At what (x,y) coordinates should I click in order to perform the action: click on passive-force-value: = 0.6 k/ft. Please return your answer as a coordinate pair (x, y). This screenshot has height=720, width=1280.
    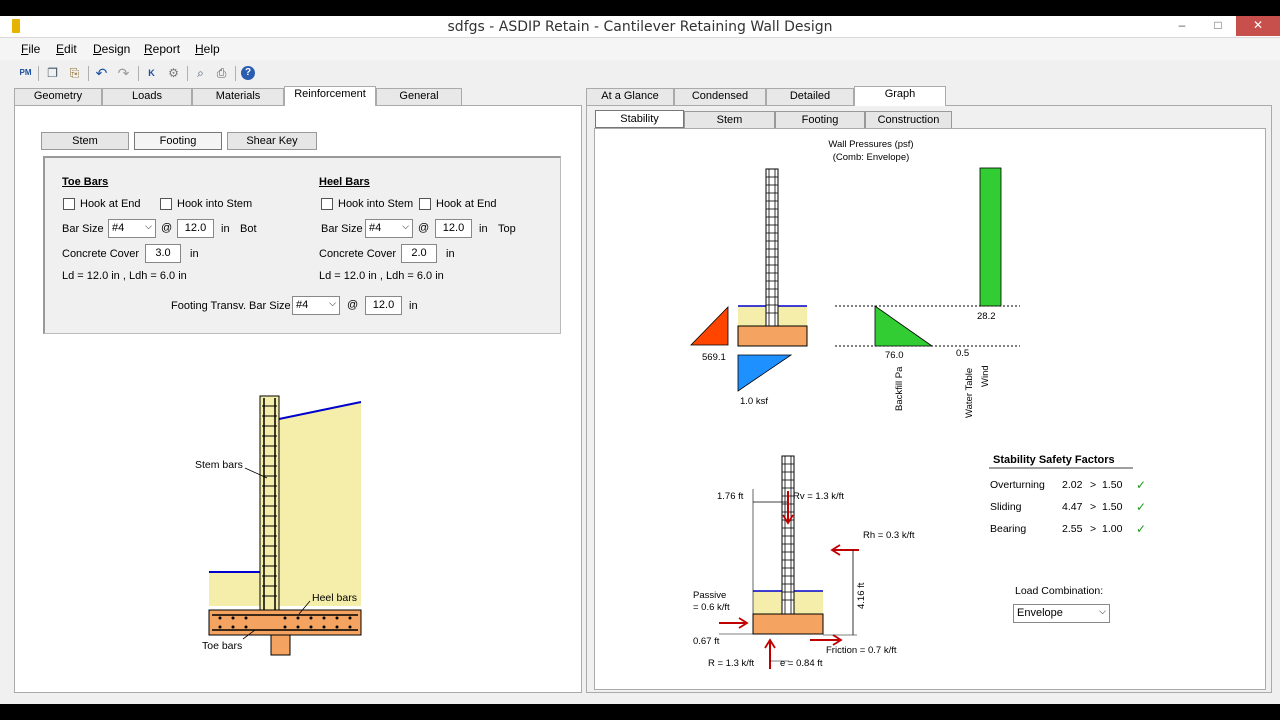
    Looking at the image, I should click on (711, 607).